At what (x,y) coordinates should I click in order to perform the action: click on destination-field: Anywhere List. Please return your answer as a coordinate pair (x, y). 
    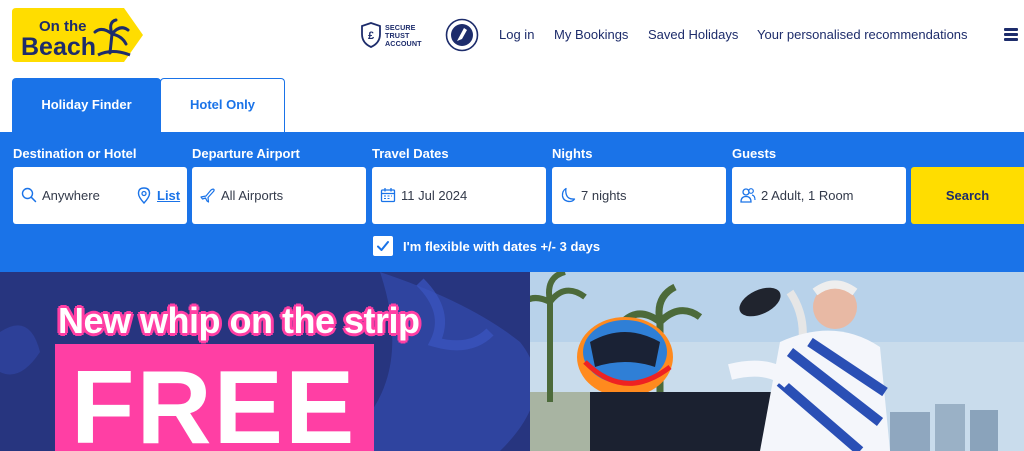
    Looking at the image, I should click on (100, 195).